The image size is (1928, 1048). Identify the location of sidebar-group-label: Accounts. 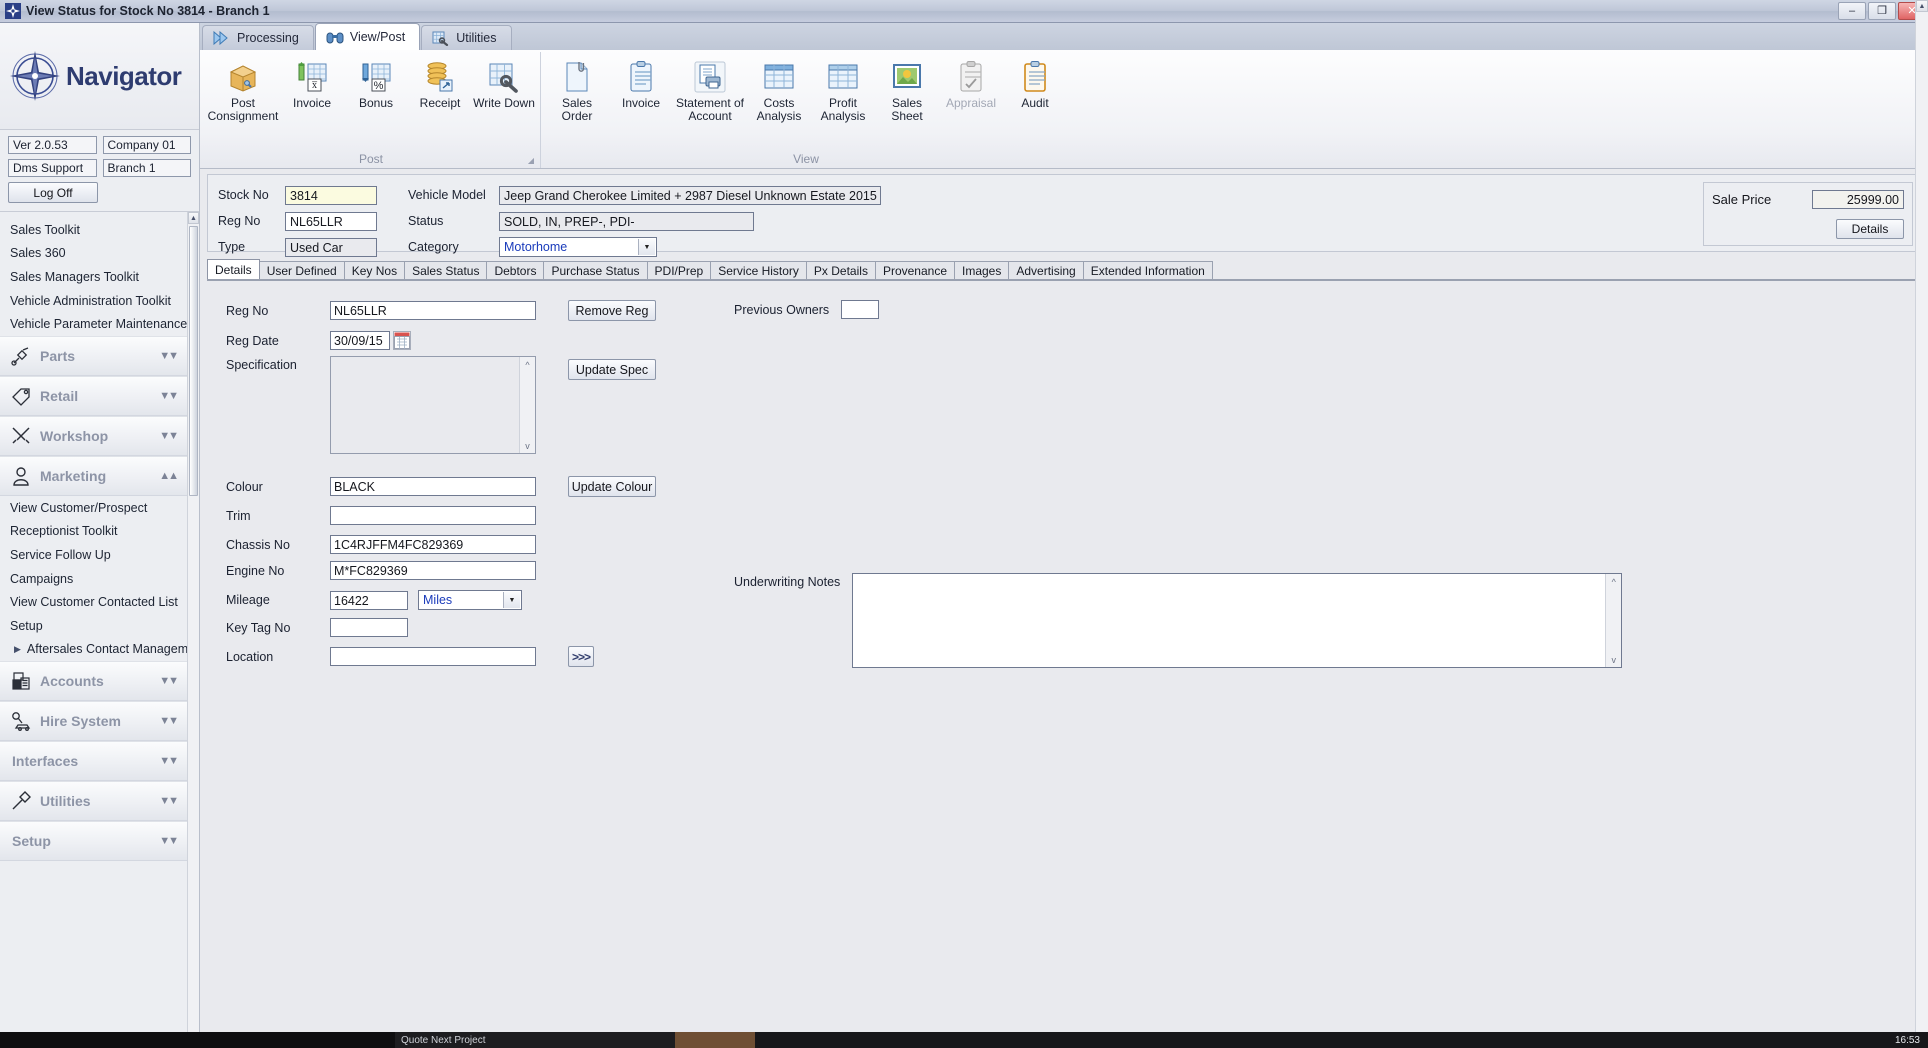
(72, 681).